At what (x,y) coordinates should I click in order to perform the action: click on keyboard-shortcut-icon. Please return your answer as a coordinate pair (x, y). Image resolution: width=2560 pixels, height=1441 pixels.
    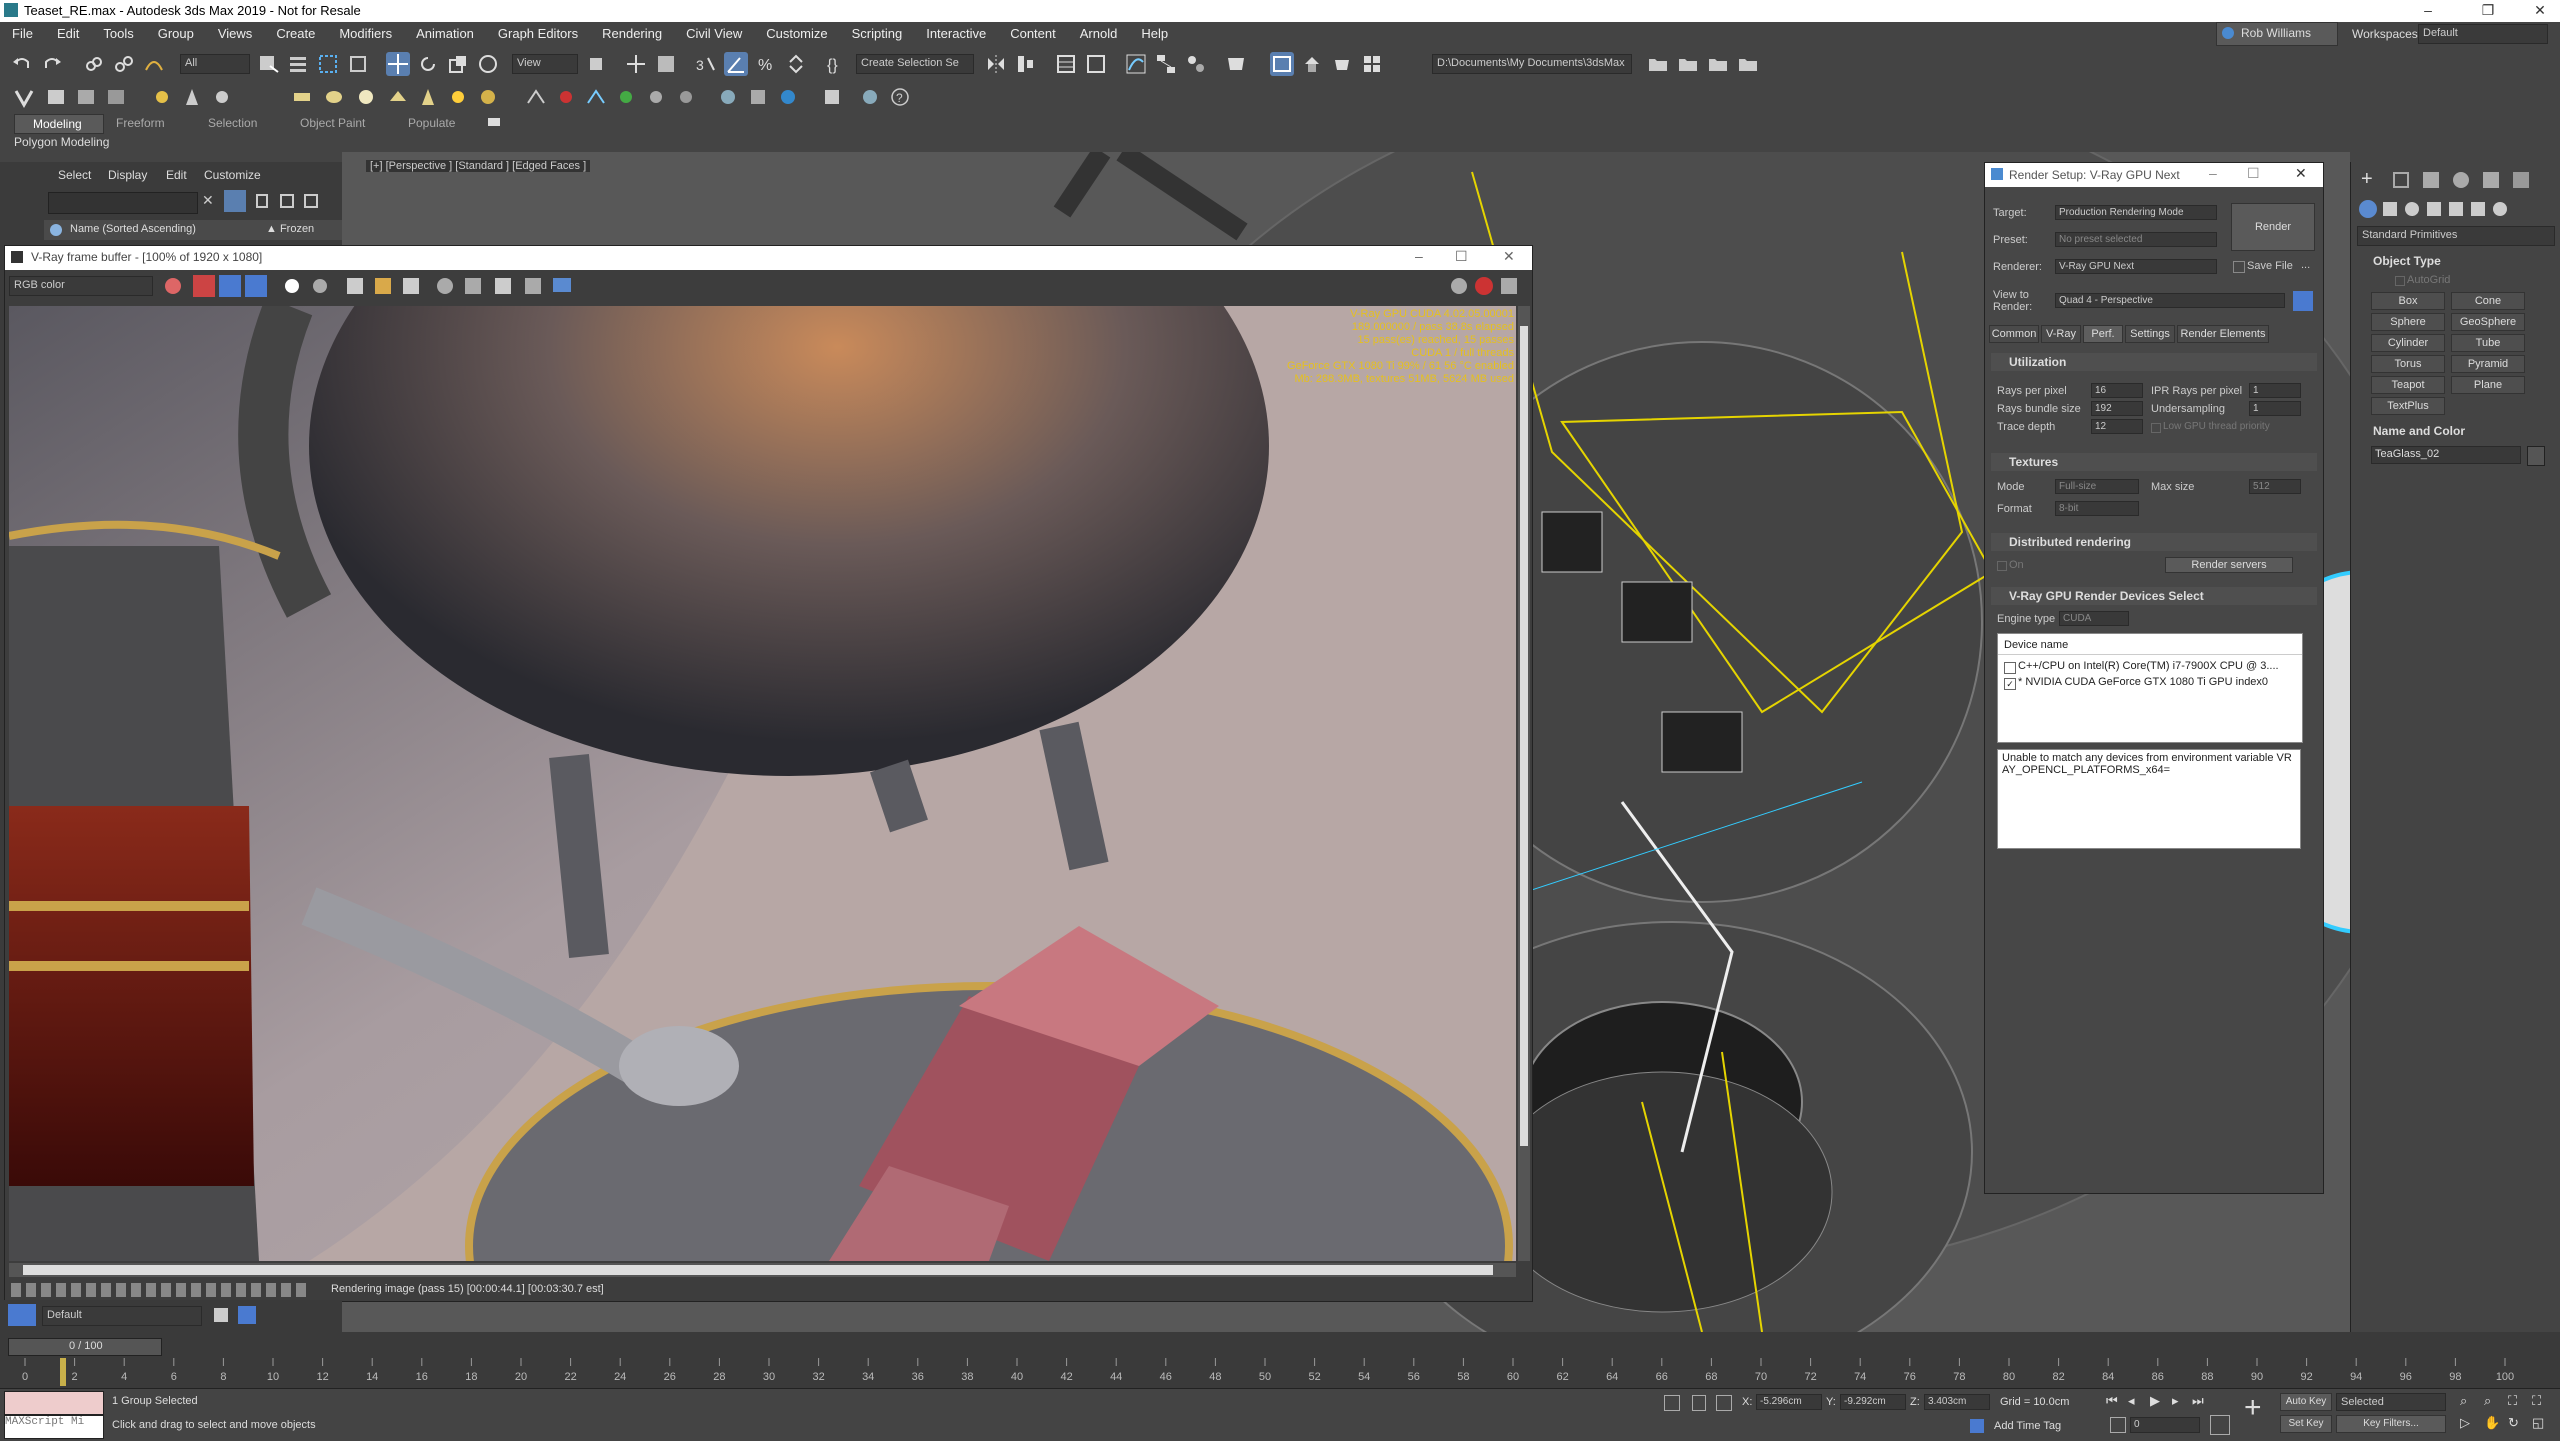
    Looking at the image, I should click on (666, 64).